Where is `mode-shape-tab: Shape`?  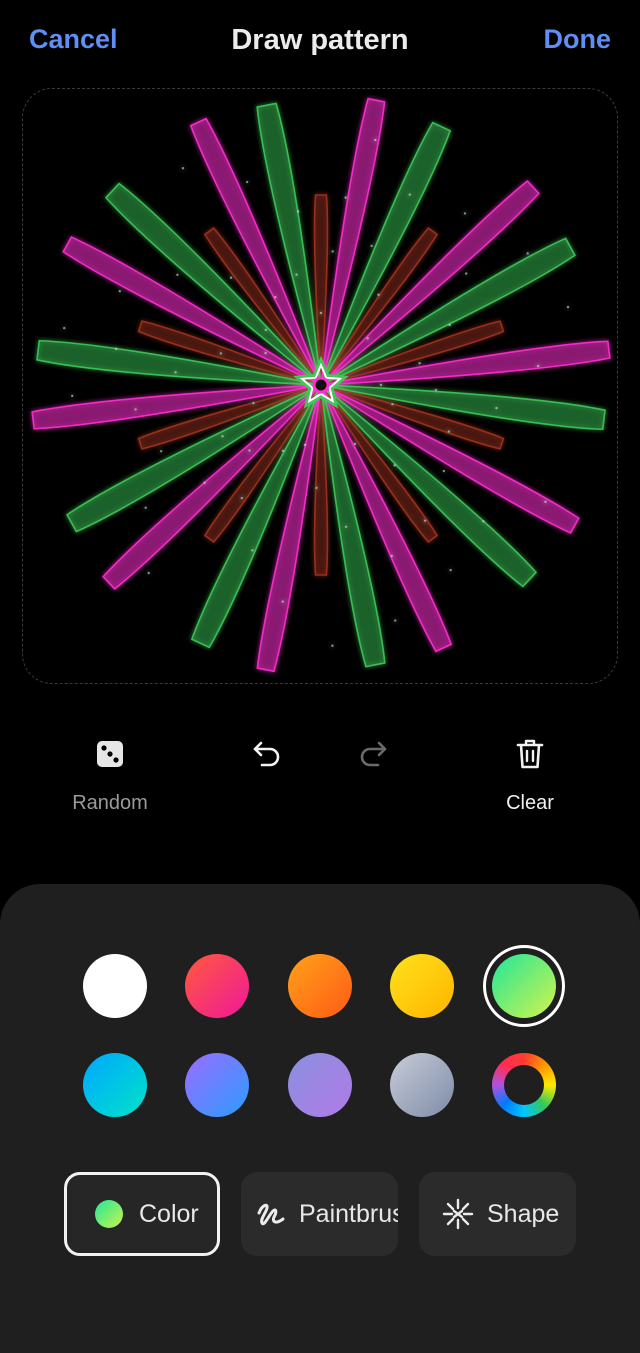
mode-shape-tab: Shape is located at coordinates (497, 1214).